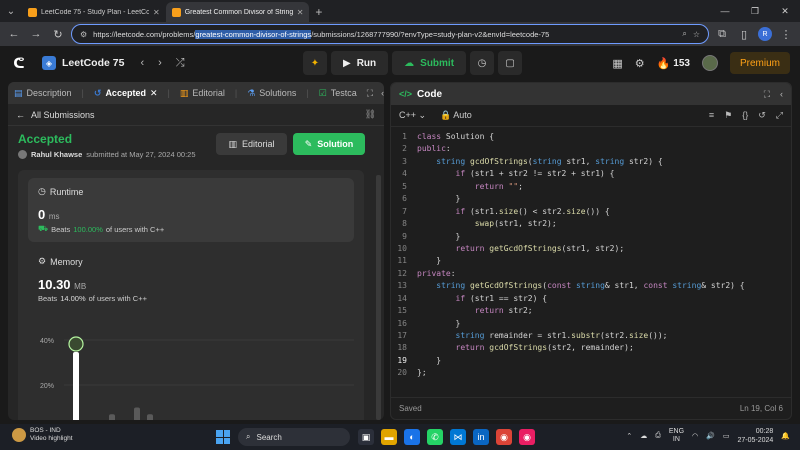 The image size is (800, 450). I want to click on volume-icon: 🔊, so click(710, 436).